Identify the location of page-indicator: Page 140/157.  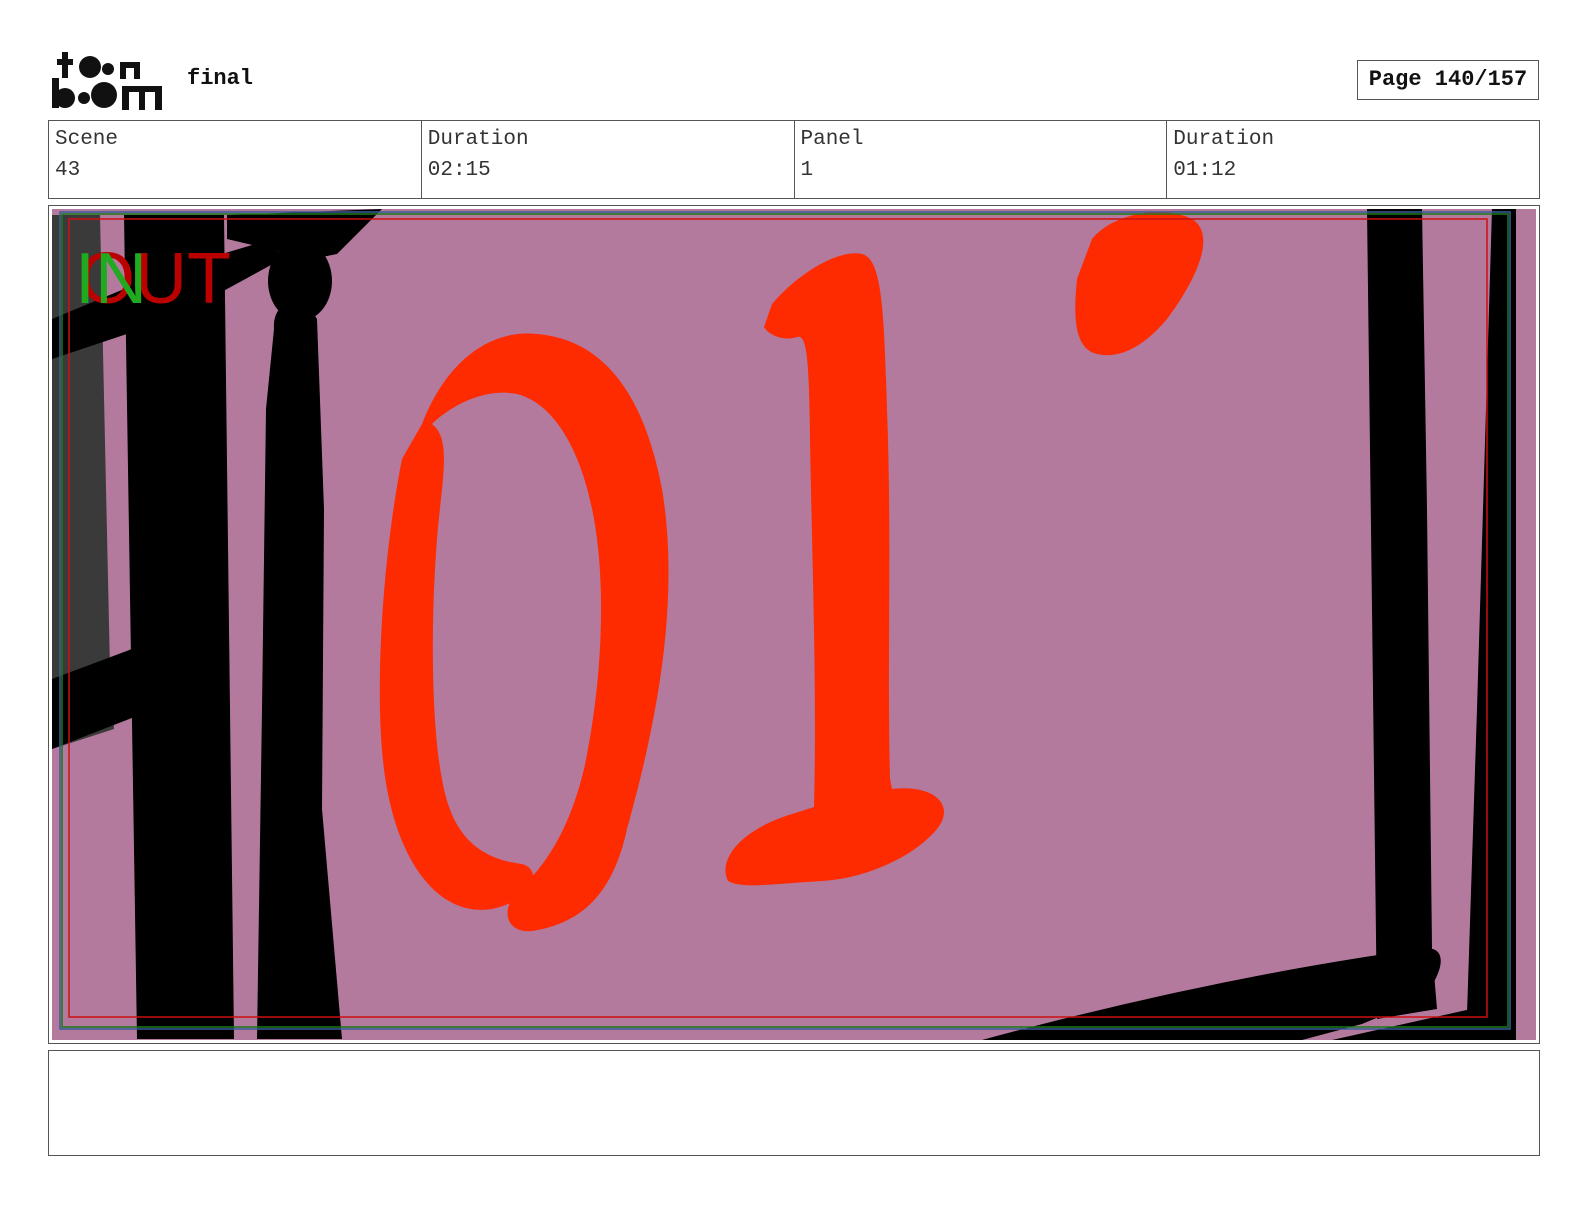
(1448, 80).